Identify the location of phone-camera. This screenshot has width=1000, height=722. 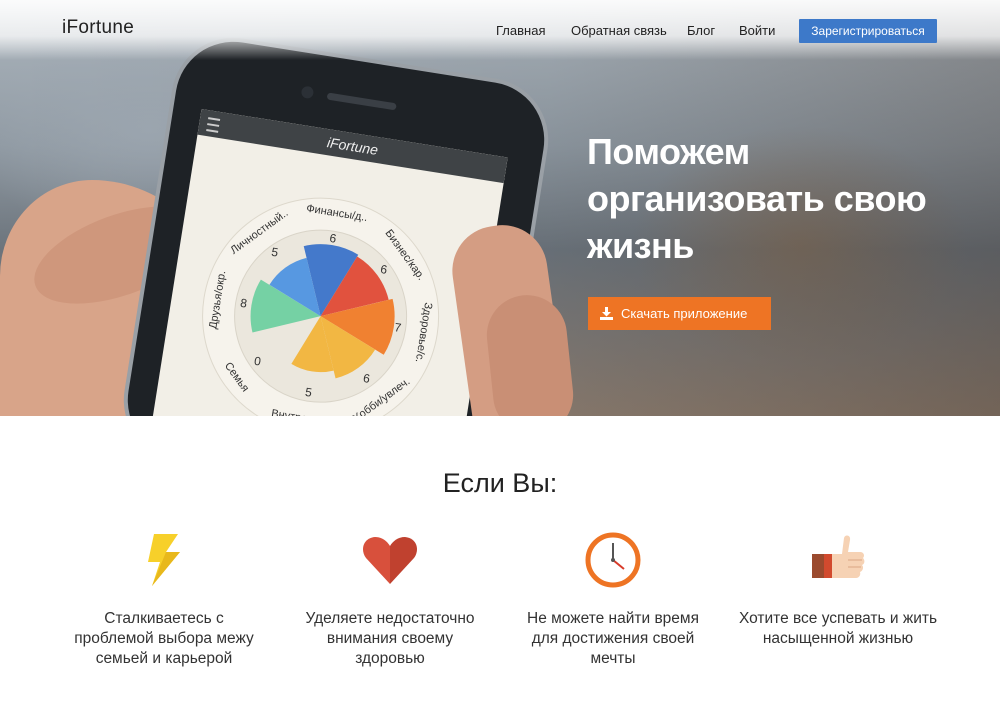
(307, 92).